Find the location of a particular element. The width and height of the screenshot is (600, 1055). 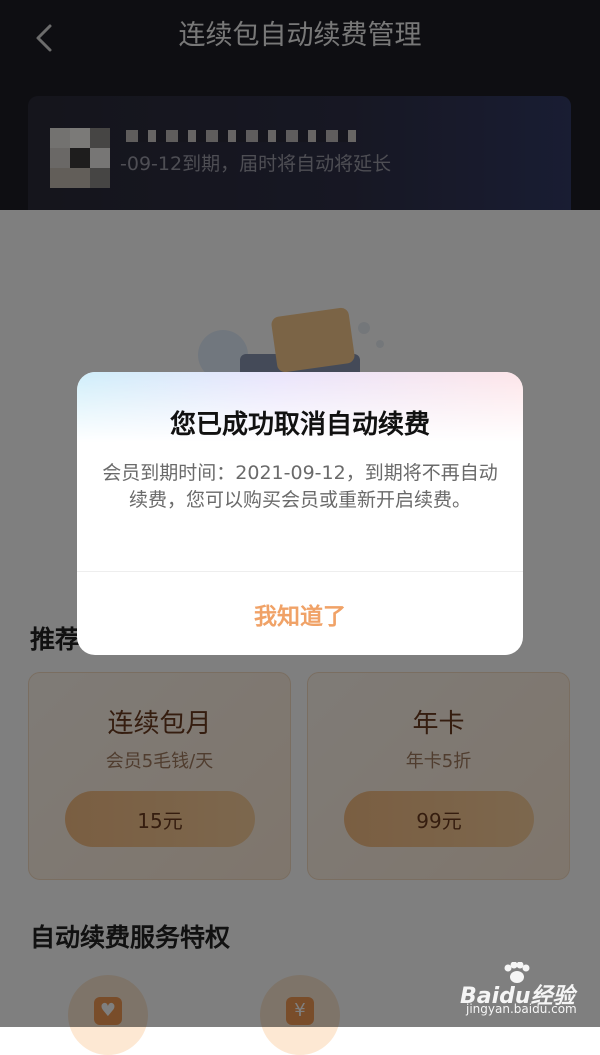

got-it-button: 我知道了 is located at coordinates (300, 613).